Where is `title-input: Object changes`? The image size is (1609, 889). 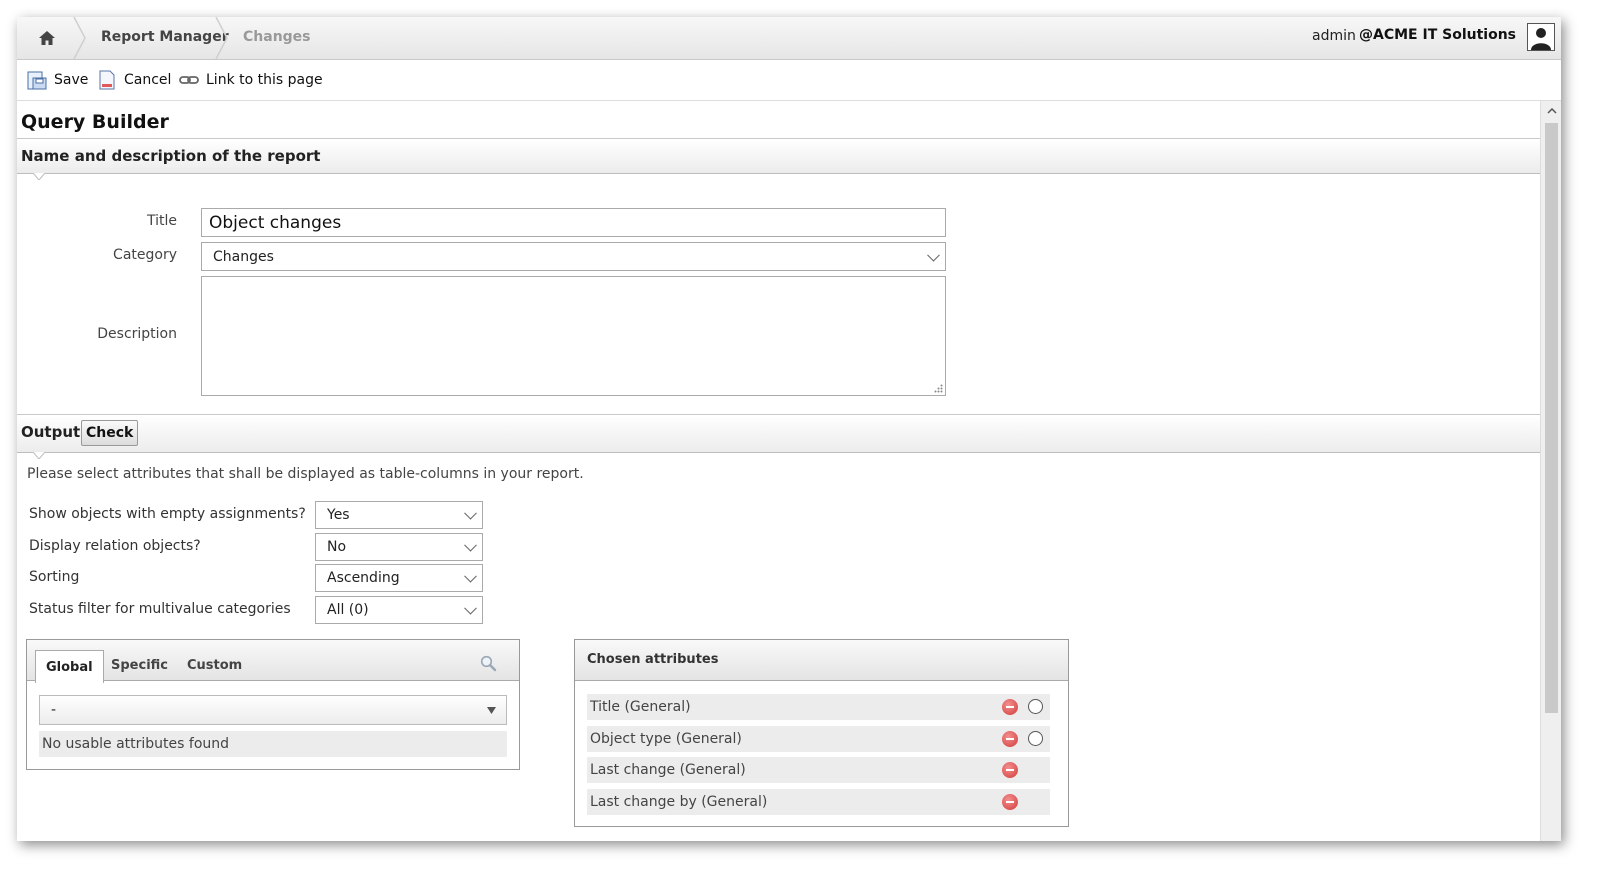 title-input: Object changes is located at coordinates (573, 222).